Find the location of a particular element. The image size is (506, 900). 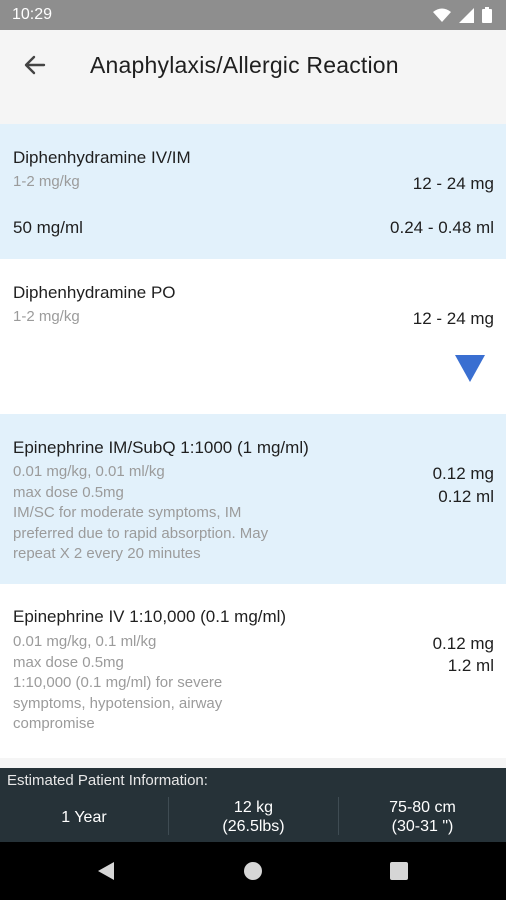

status-bar: 10:29 is located at coordinates (253, 15).